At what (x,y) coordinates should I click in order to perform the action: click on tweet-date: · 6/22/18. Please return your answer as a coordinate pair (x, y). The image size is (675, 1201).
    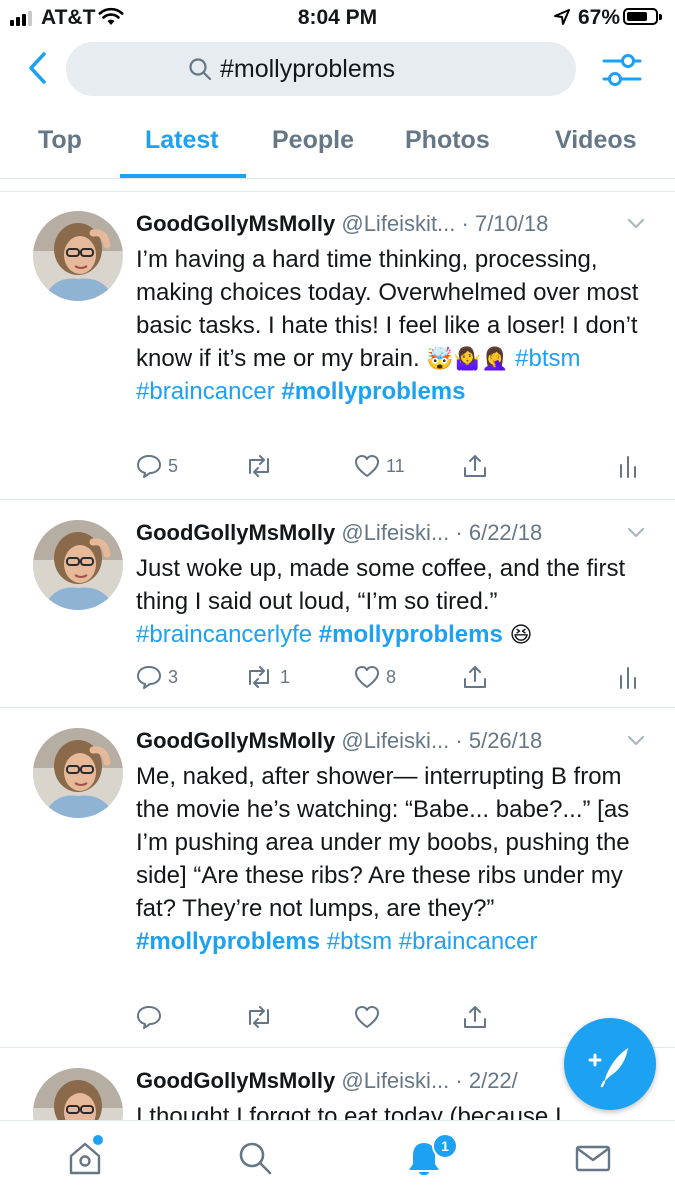
    Looking at the image, I should click on (498, 532).